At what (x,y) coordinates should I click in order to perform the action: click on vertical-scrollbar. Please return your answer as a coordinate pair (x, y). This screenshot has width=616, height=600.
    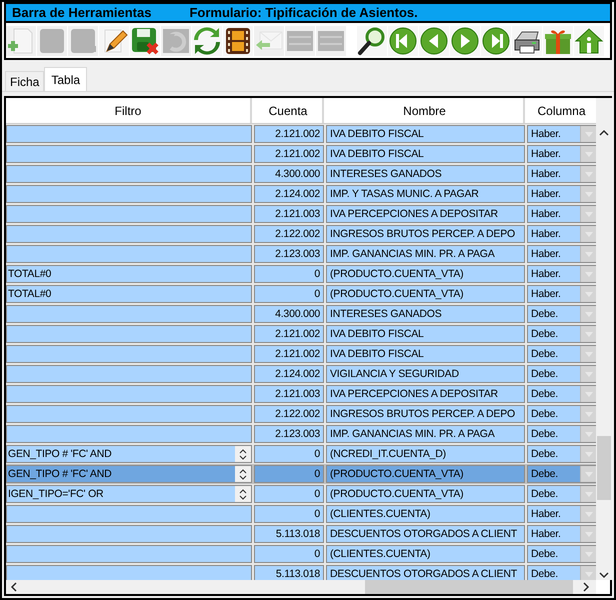
    Looking at the image, I should click on (604, 339).